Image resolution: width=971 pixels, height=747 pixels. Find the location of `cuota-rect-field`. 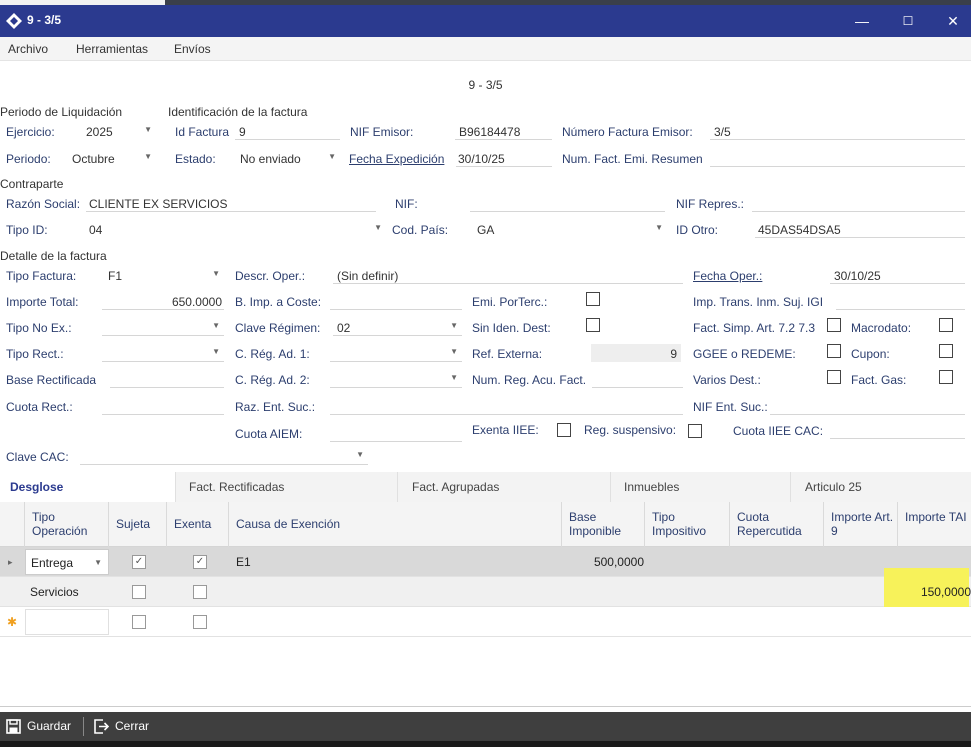

cuota-rect-field is located at coordinates (163, 406).